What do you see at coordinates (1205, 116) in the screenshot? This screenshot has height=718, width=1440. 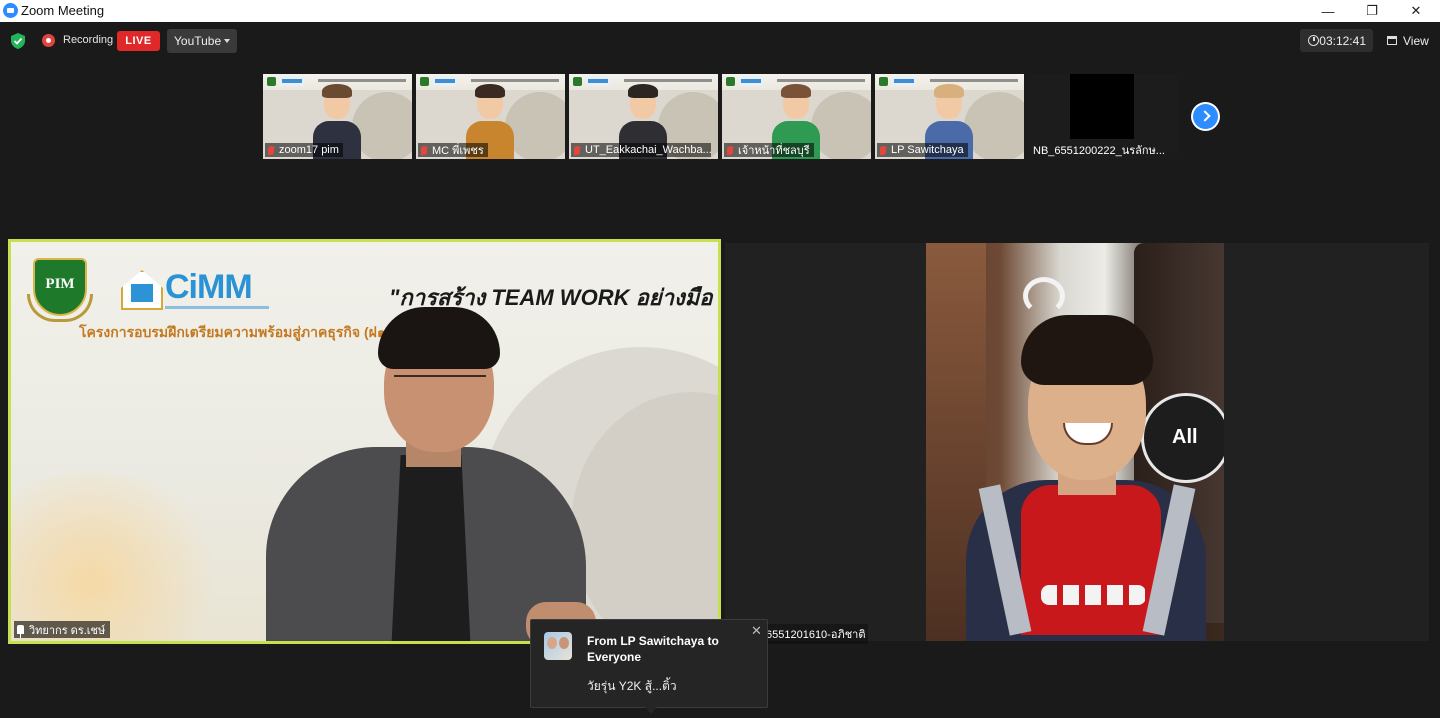 I see `next-page-arrow-icon` at bounding box center [1205, 116].